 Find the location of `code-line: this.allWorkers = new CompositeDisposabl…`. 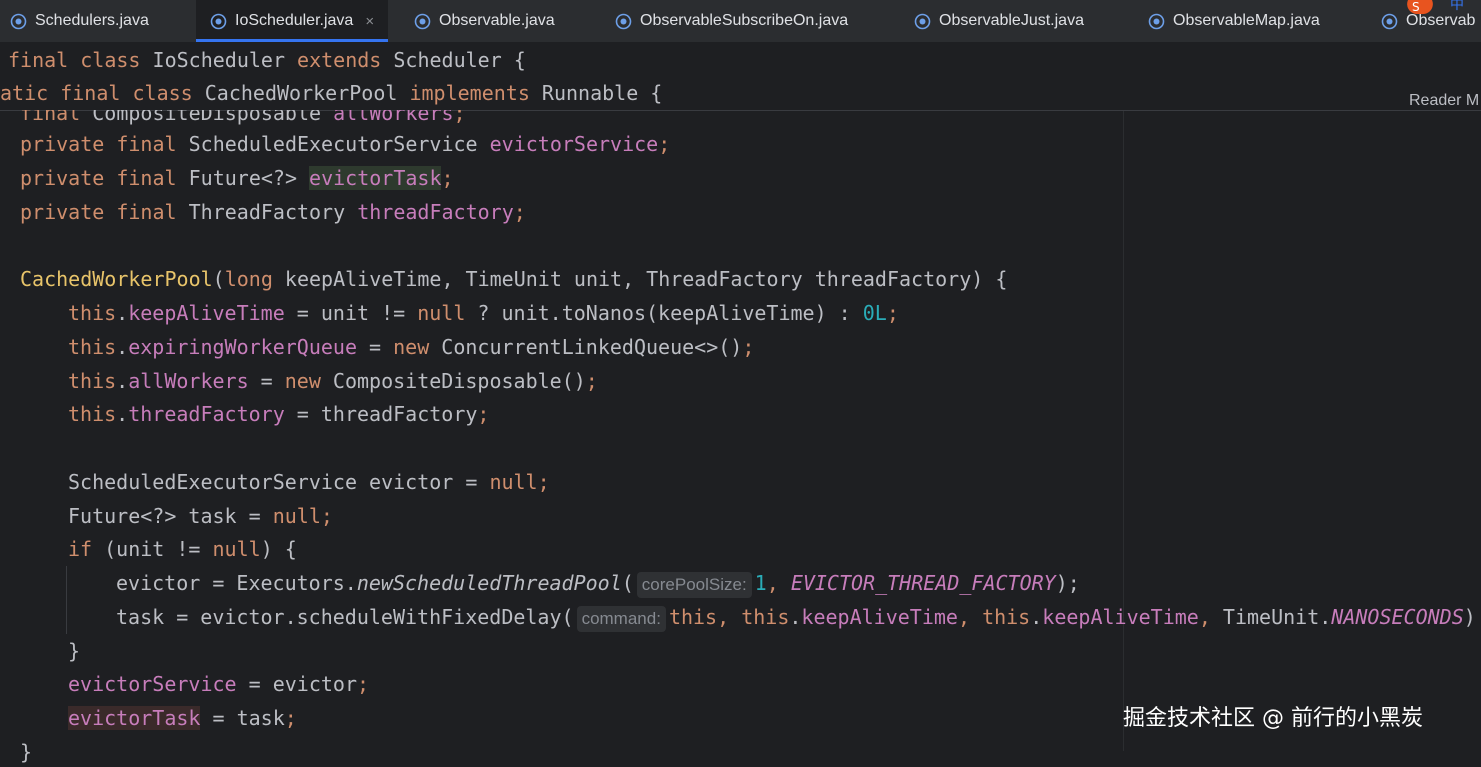

code-line: this.allWorkers = new CompositeDisposabl… is located at coordinates (333, 381).